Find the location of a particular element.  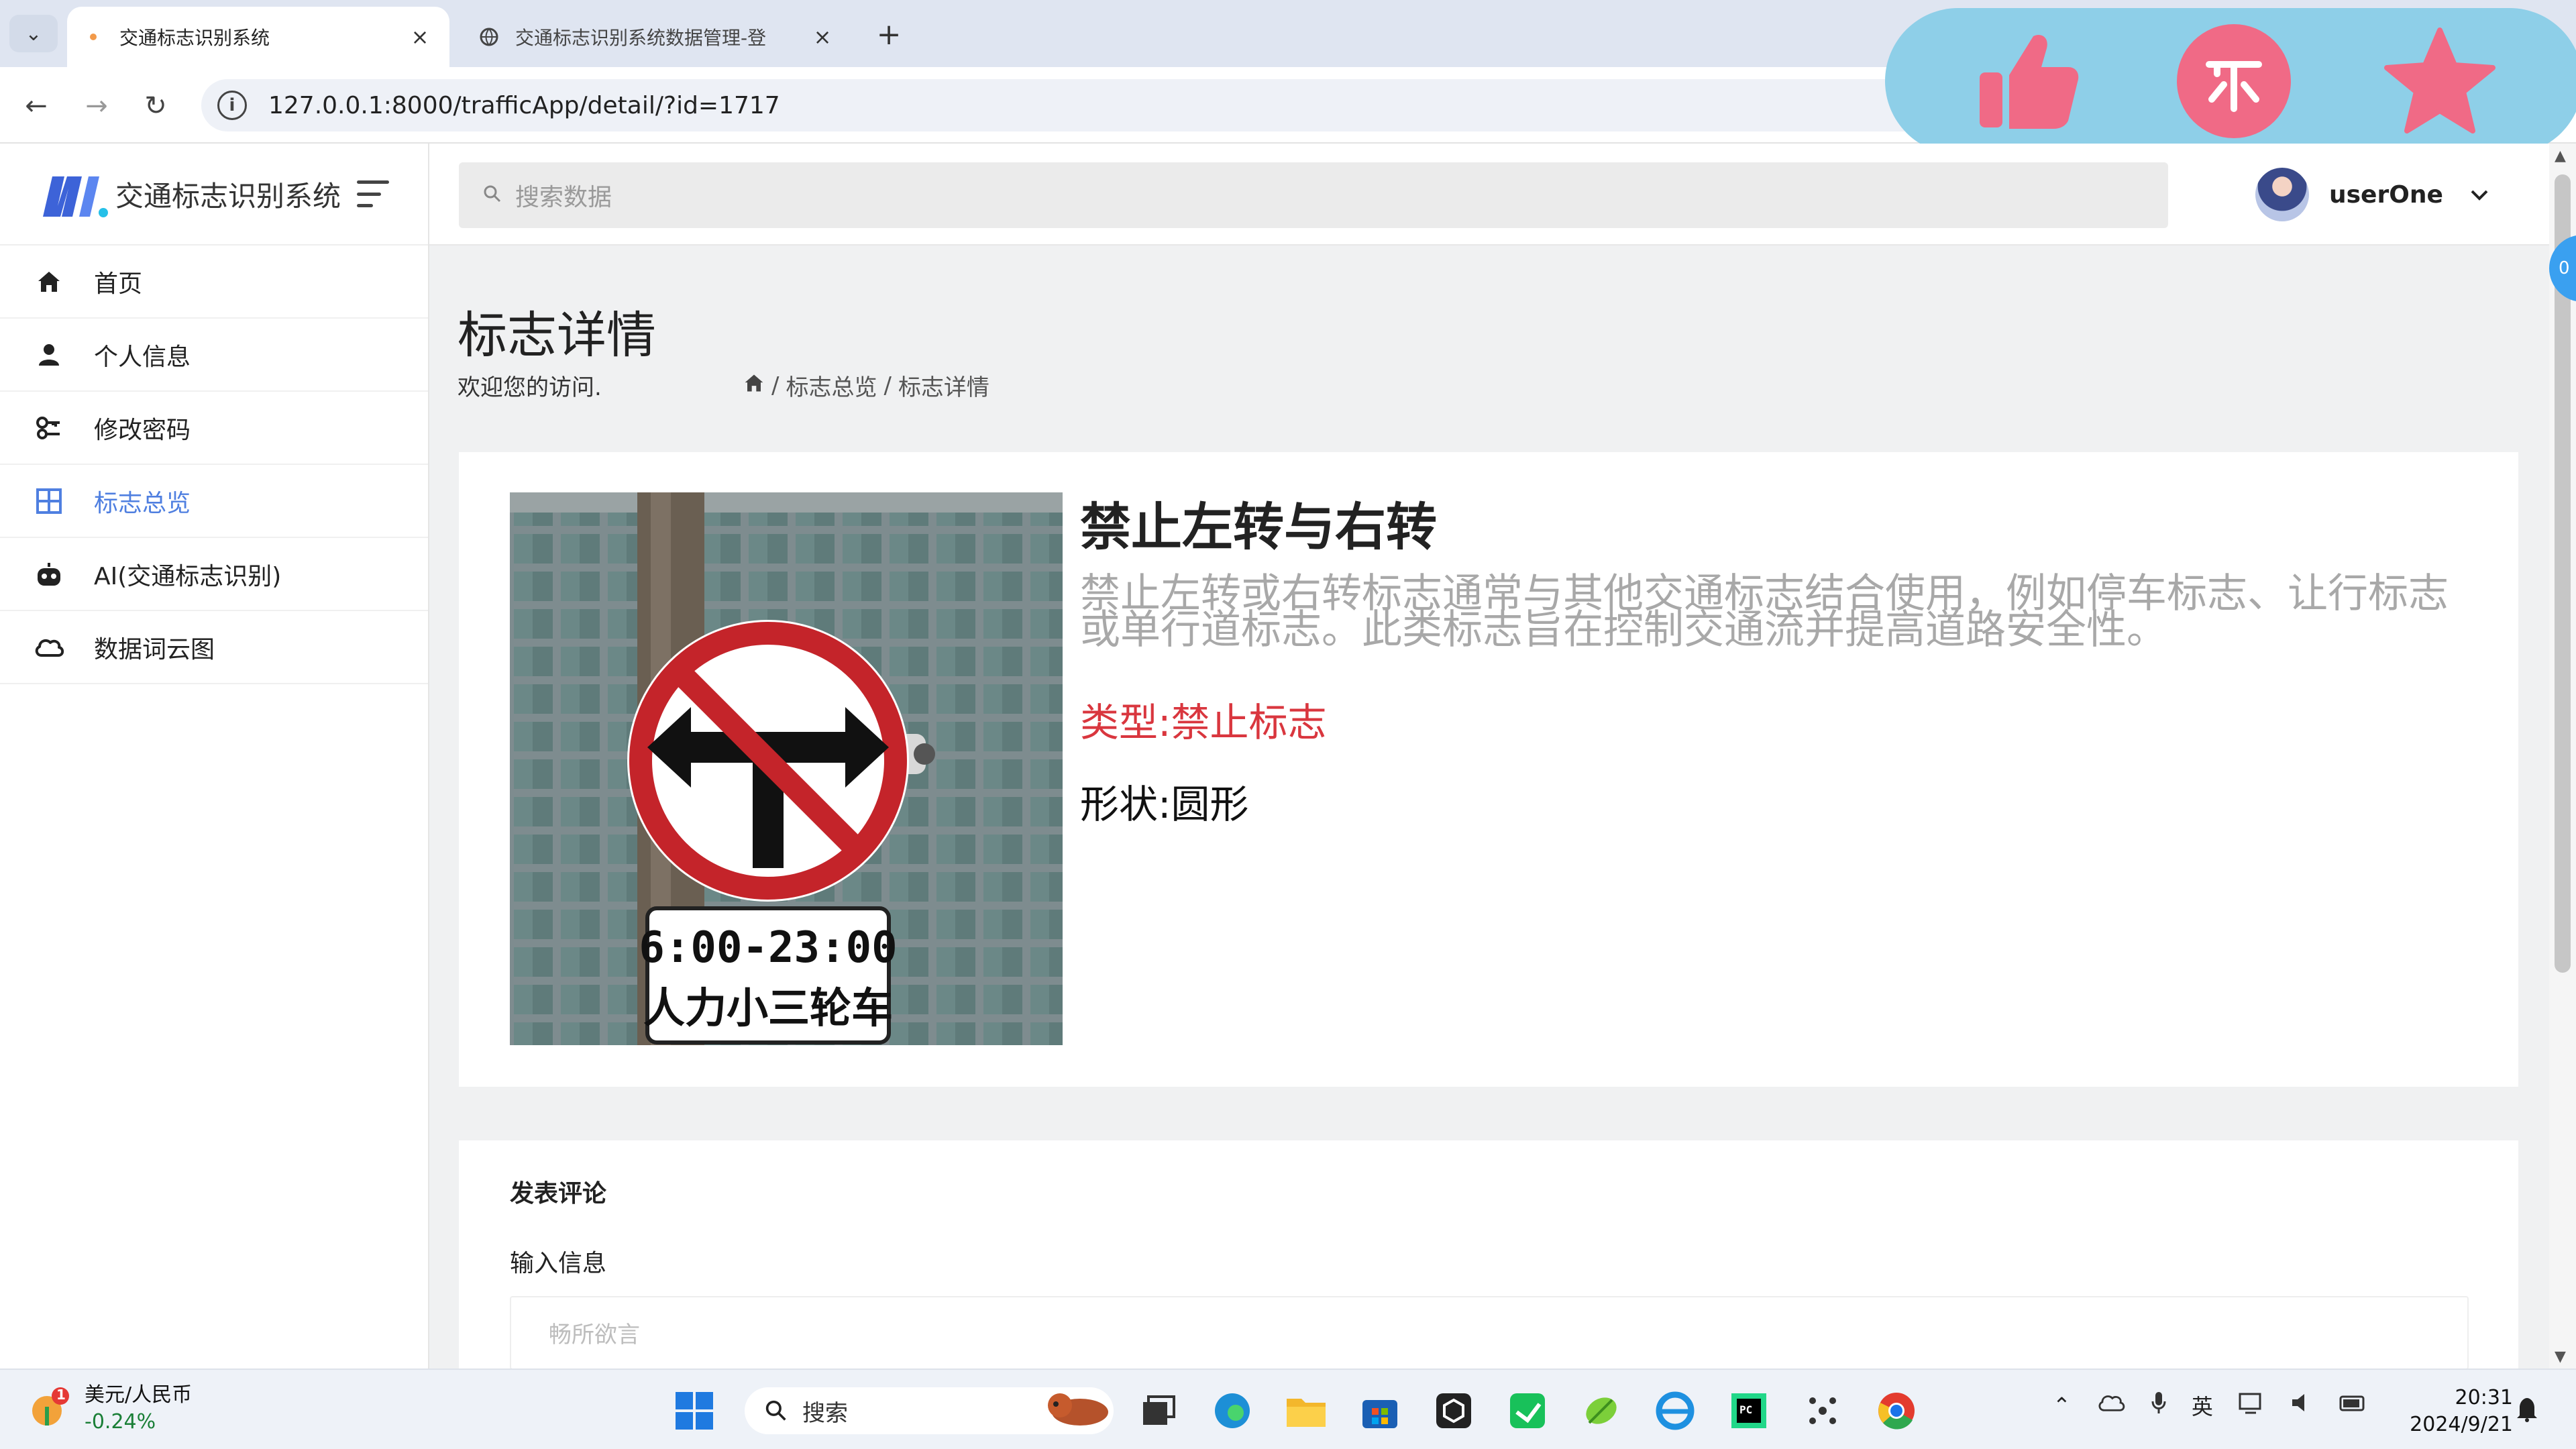

ie-icon is located at coordinates (1675, 1410).